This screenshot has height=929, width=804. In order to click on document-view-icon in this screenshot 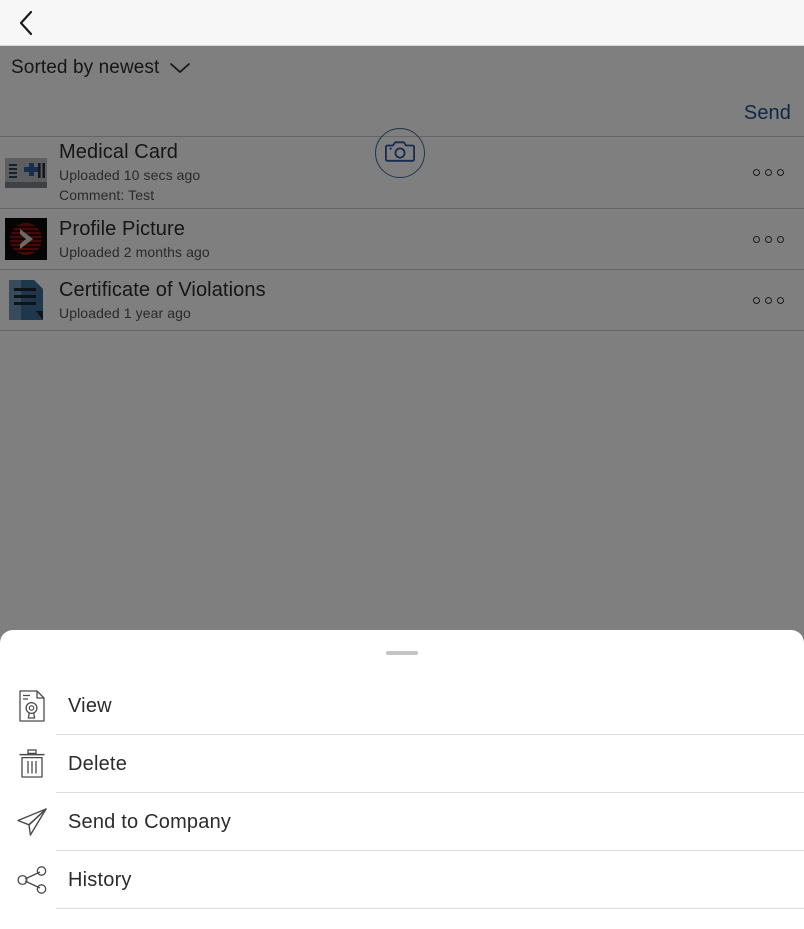, I will do `click(32, 706)`.